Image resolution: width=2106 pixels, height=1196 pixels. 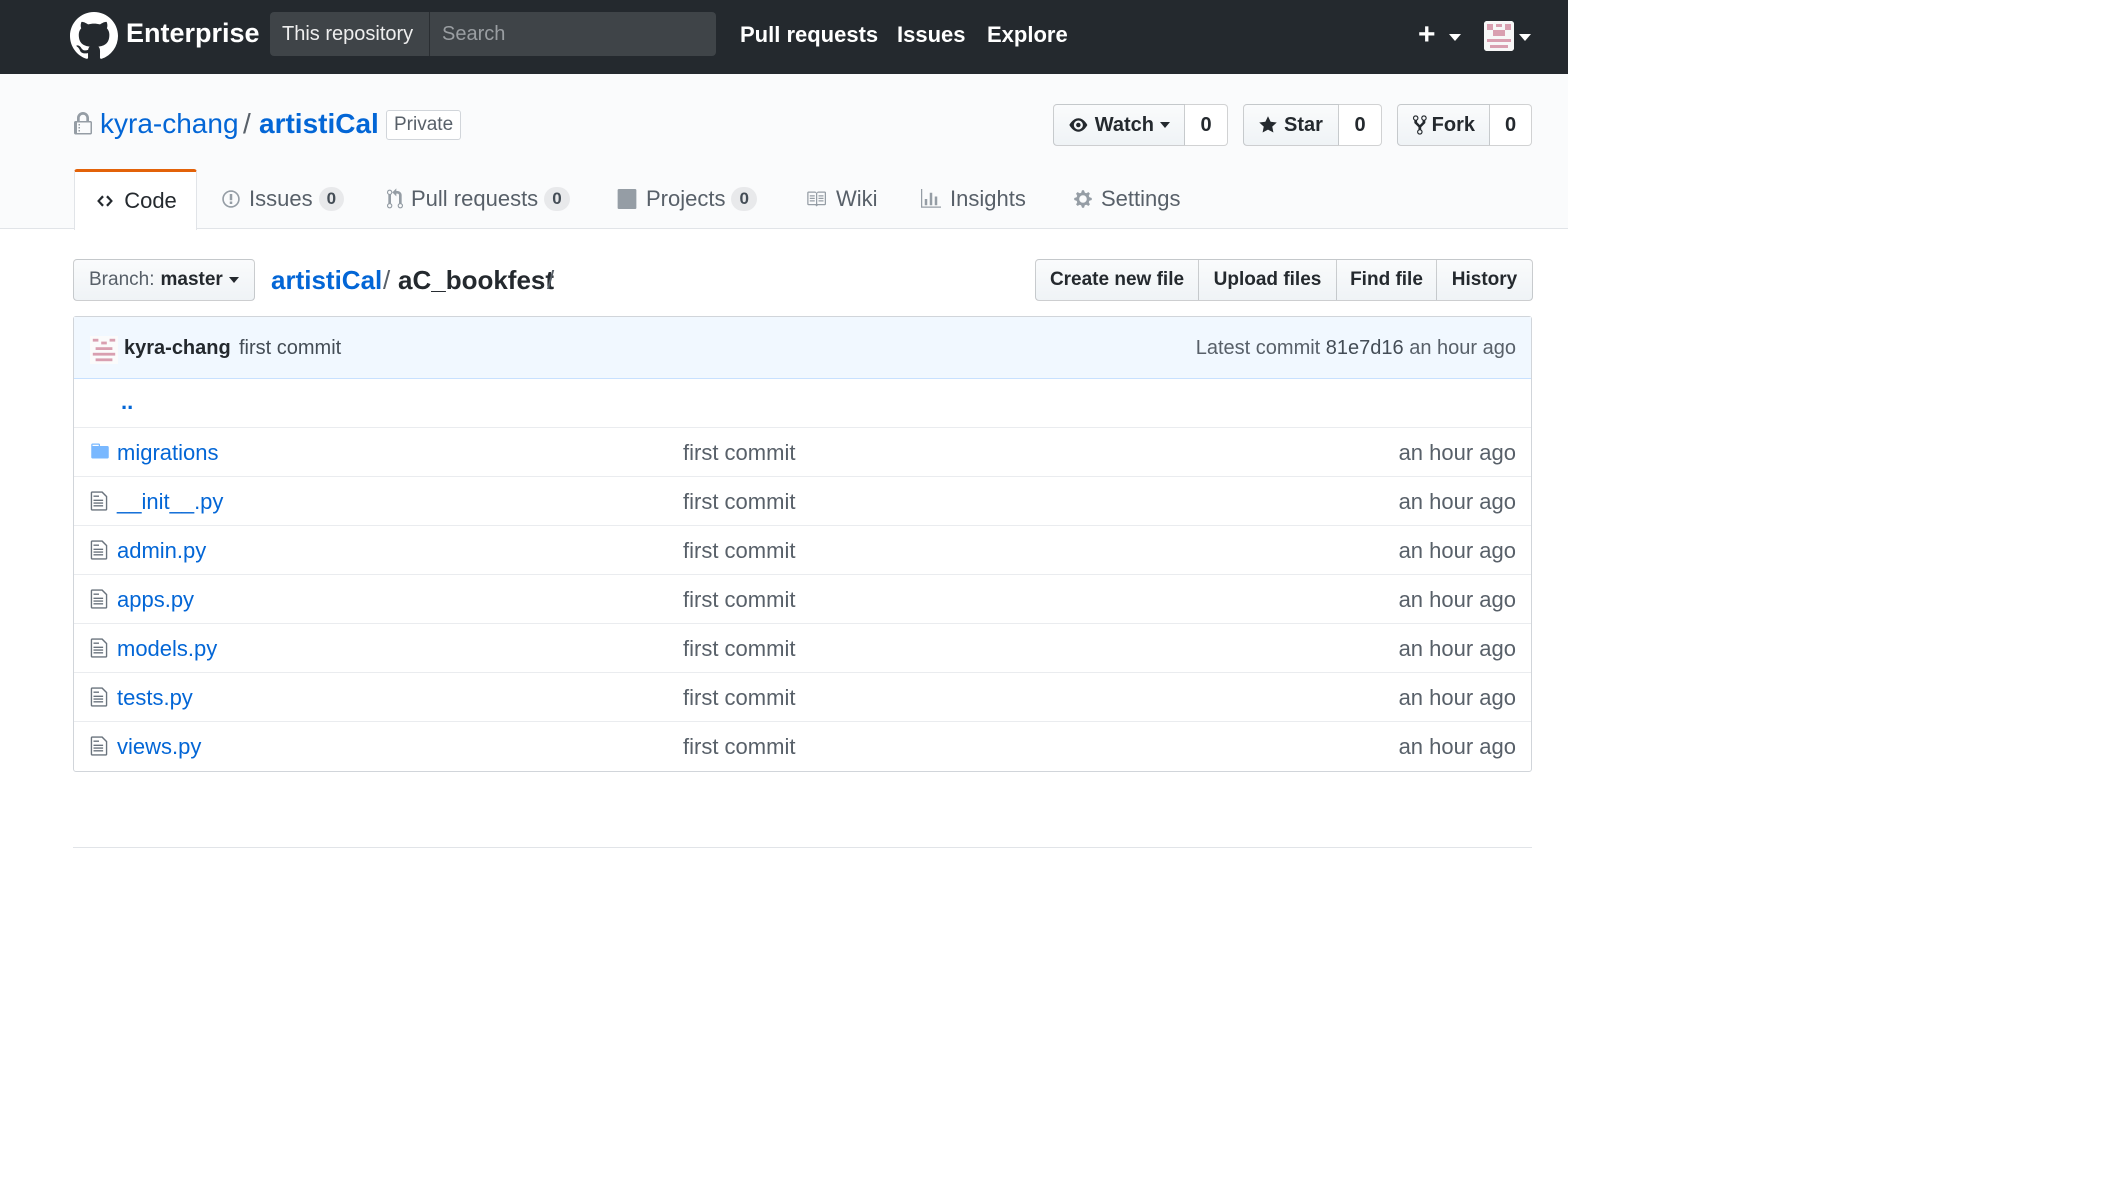 What do you see at coordinates (476, 280) in the screenshot?
I see `breadcrumb-current-dir: aC_bookfest` at bounding box center [476, 280].